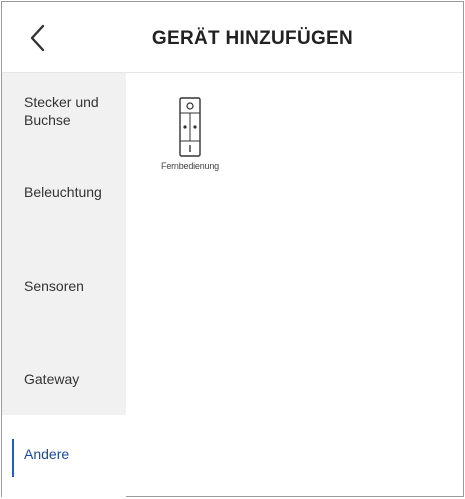  What do you see at coordinates (63, 192) in the screenshot?
I see `sidebar-item-label: Beleuchtung` at bounding box center [63, 192].